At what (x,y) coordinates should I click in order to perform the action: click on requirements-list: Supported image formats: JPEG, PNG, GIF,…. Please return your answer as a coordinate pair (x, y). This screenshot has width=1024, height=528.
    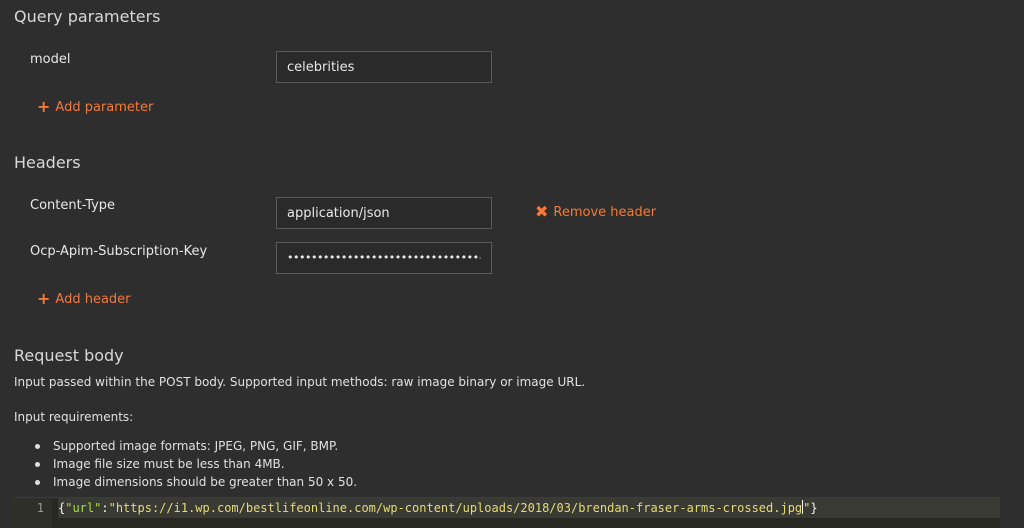
    Looking at the image, I should click on (196, 464).